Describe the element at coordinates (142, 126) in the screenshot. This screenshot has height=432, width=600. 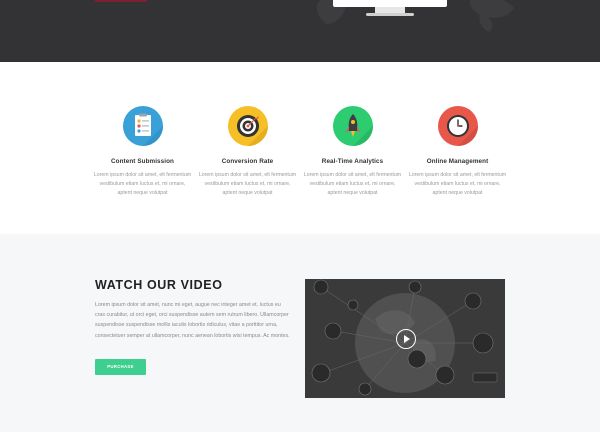
I see `clipboard-icon` at that location.